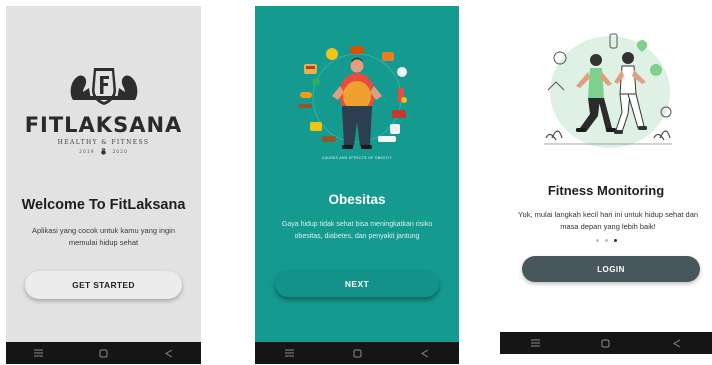 This screenshot has height=365, width=712. Describe the element at coordinates (103, 86) in the screenshot. I see `flexing-arms-icon` at that location.